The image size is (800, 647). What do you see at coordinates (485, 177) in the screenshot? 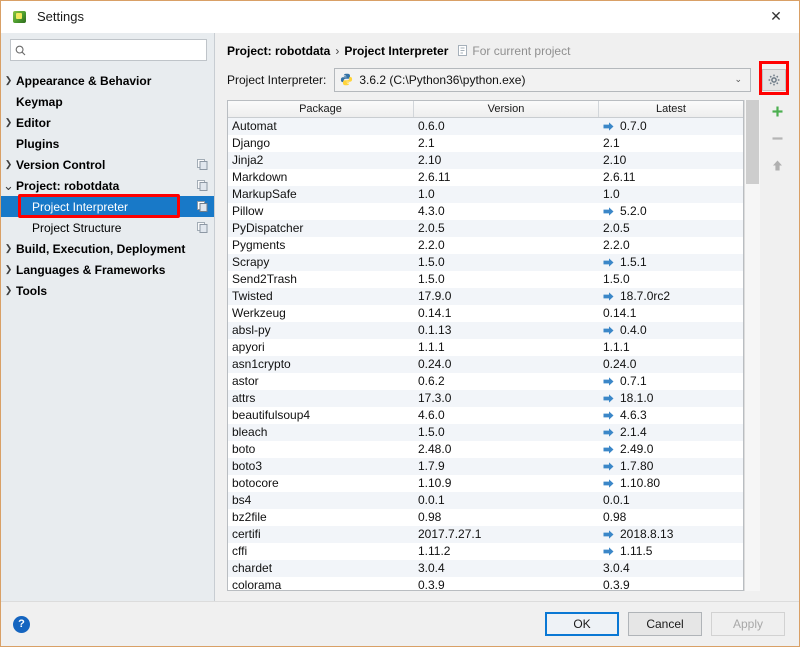
I see `table-row: Markdown 2.6.11 2.6.11` at bounding box center [485, 177].